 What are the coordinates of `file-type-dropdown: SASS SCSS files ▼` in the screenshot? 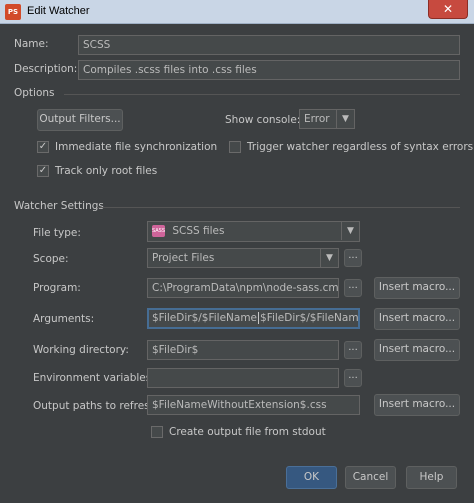 It's located at (253, 231).